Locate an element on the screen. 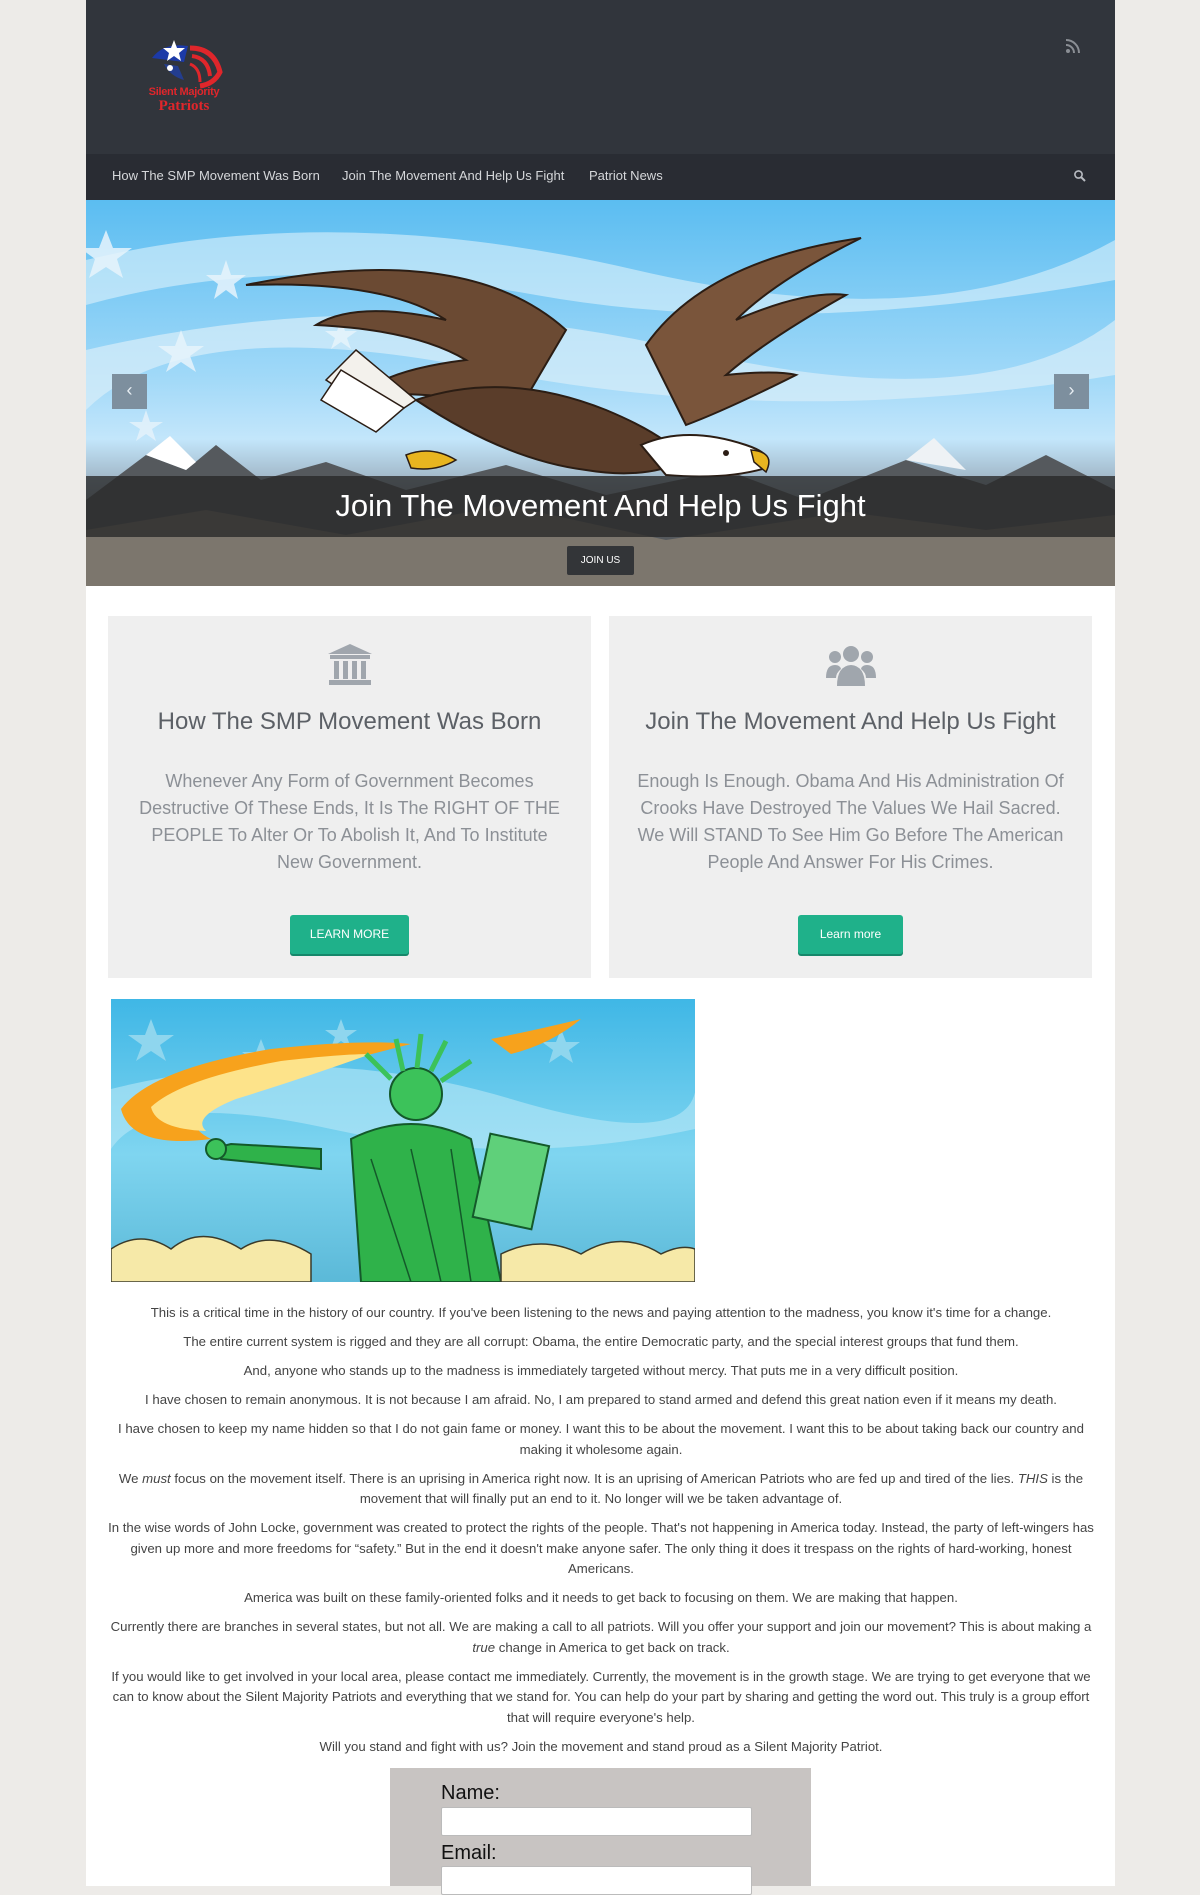 The image size is (1200, 1895). name-field is located at coordinates (596, 1821).